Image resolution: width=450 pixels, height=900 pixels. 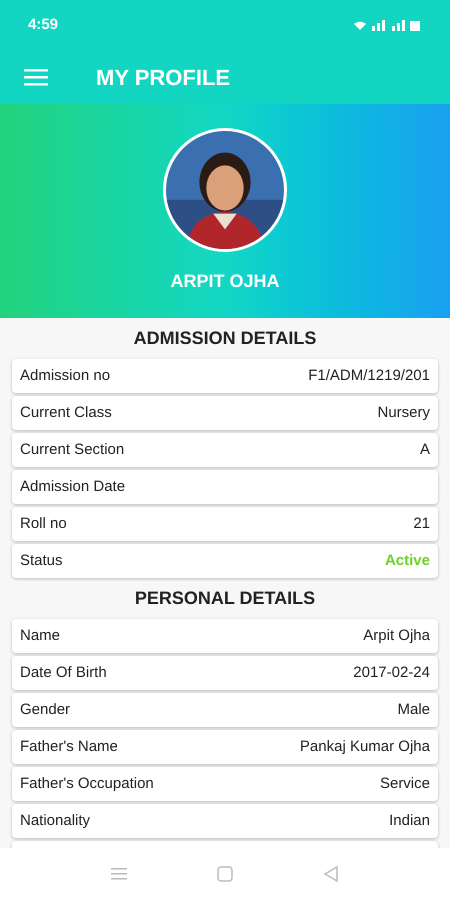 What do you see at coordinates (391, 672) in the screenshot?
I see `field-value: 2017-02-24` at bounding box center [391, 672].